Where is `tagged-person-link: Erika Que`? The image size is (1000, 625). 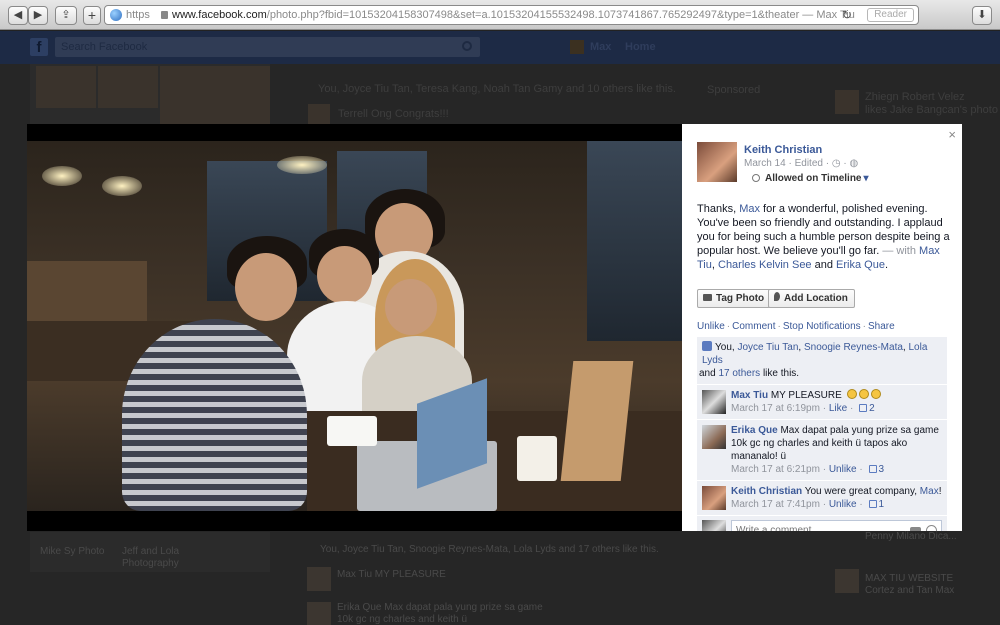 tagged-person-link: Erika Que is located at coordinates (860, 265).